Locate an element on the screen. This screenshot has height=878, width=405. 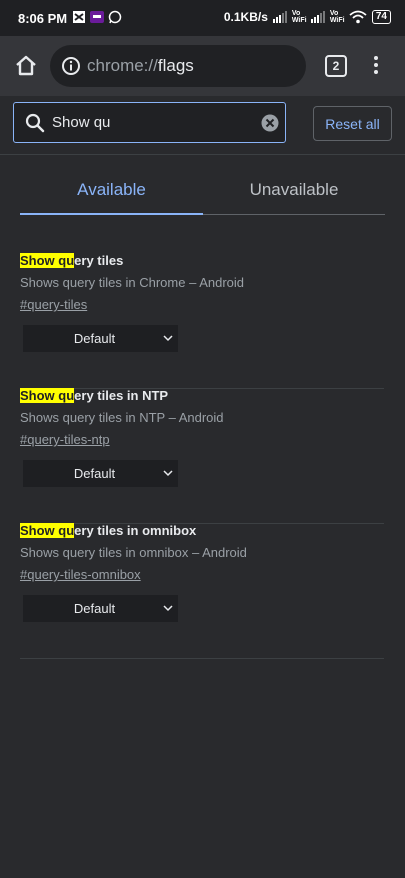
omnibox: chrome://flags is located at coordinates (178, 66).